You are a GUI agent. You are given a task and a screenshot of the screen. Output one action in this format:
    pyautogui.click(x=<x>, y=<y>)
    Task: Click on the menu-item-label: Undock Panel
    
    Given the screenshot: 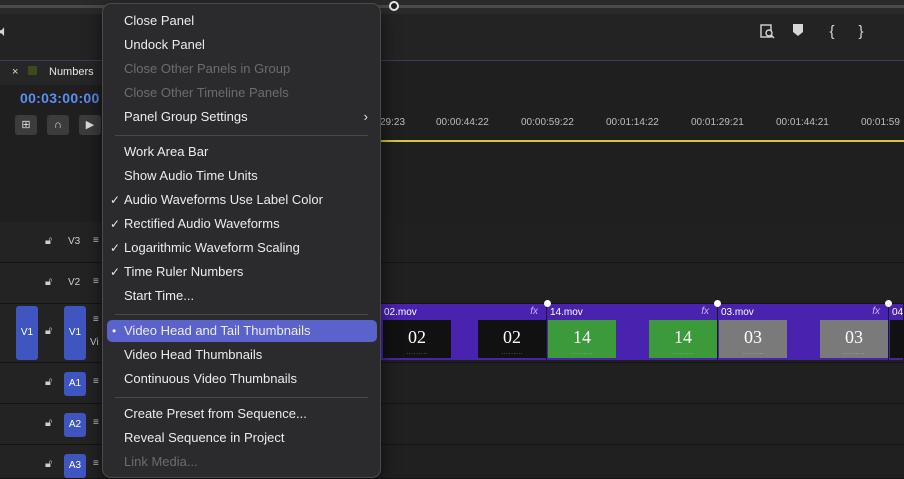 What is the action you would take?
    pyautogui.click(x=164, y=44)
    